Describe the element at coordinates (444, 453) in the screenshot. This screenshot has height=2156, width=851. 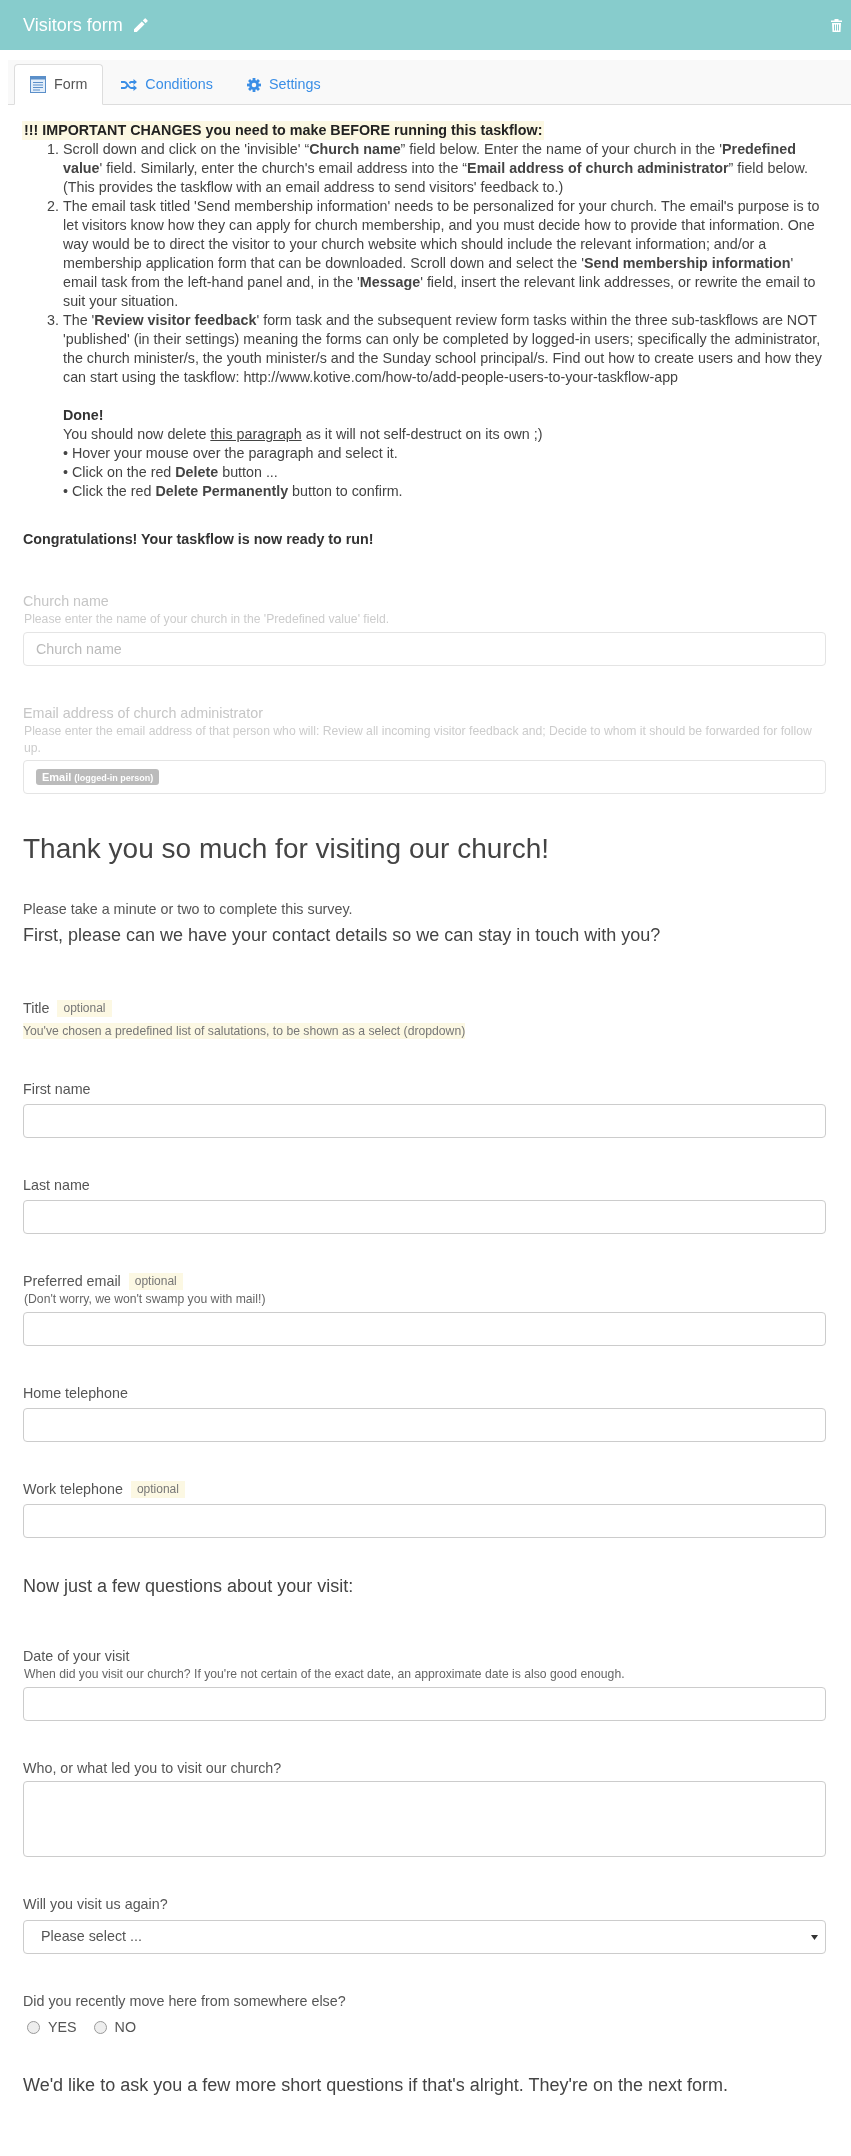
I see `instruction-step: • Hover your mouse over the paragraph and select it.` at that location.